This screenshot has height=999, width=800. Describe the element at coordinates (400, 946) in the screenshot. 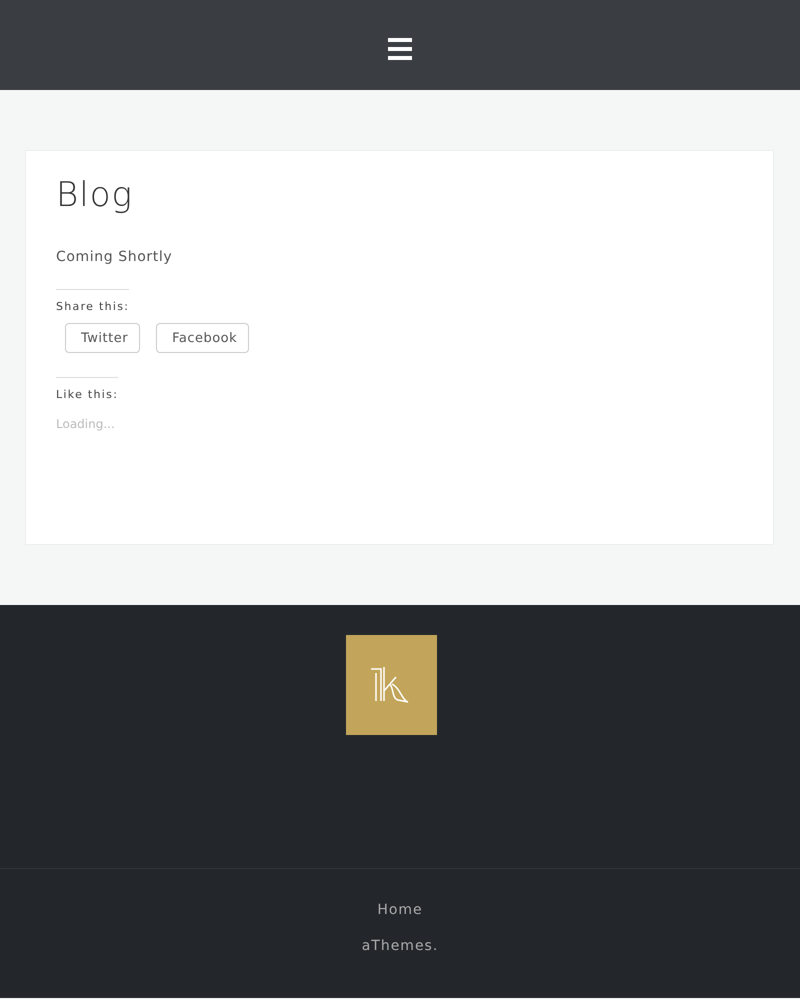

I see `credit-text: aThemes.` at that location.